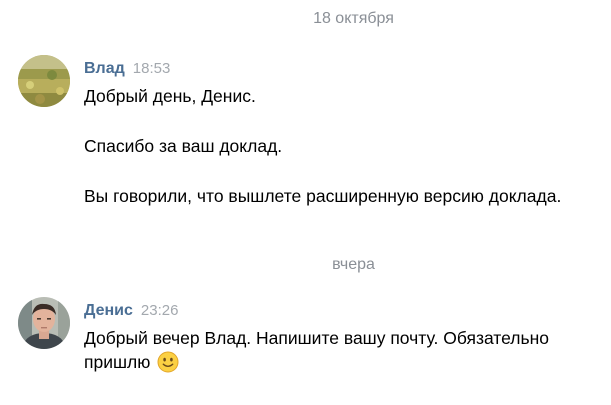 This screenshot has height=405, width=611. I want to click on slightly-smiling-face-icon, so click(168, 365).